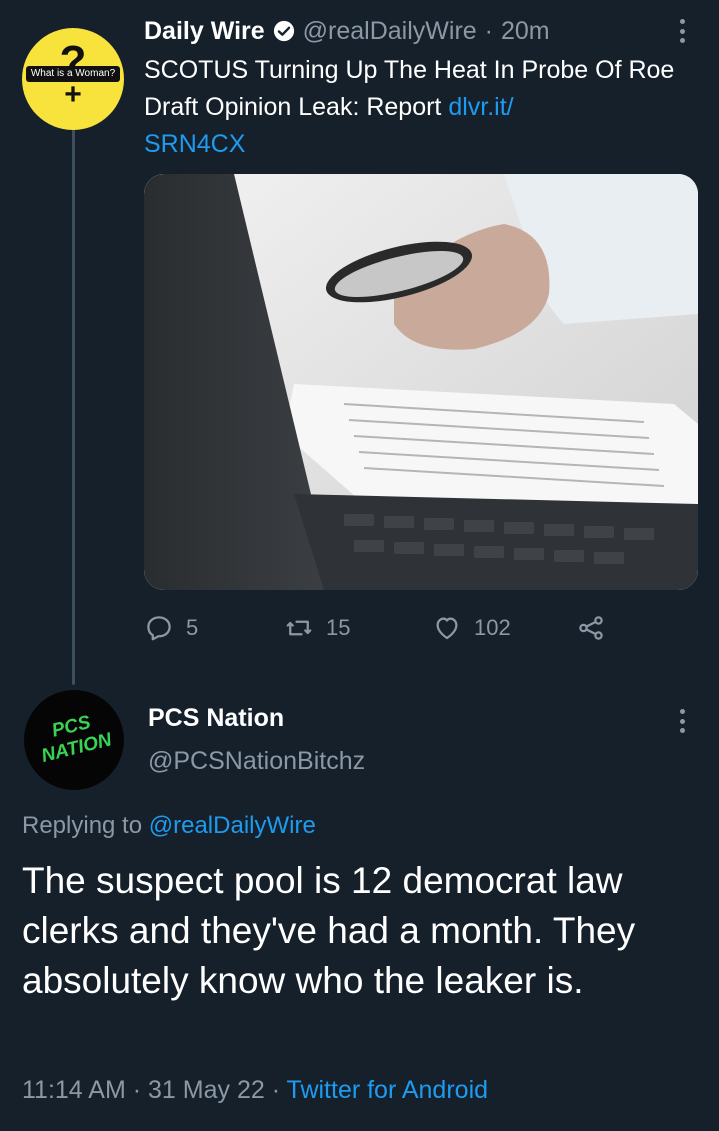 The height and width of the screenshot is (1131, 719). I want to click on author-name: Daily Wire, so click(204, 31).